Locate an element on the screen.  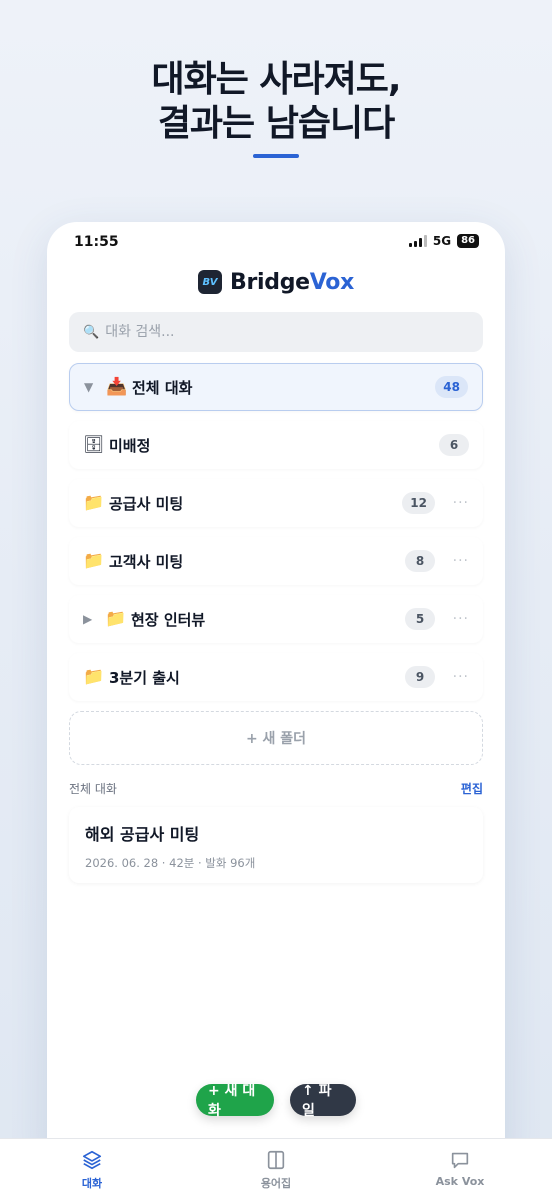
folder-row-client-meeting: 📁 고객사 미팅 8 ··· is located at coordinates (276, 561).